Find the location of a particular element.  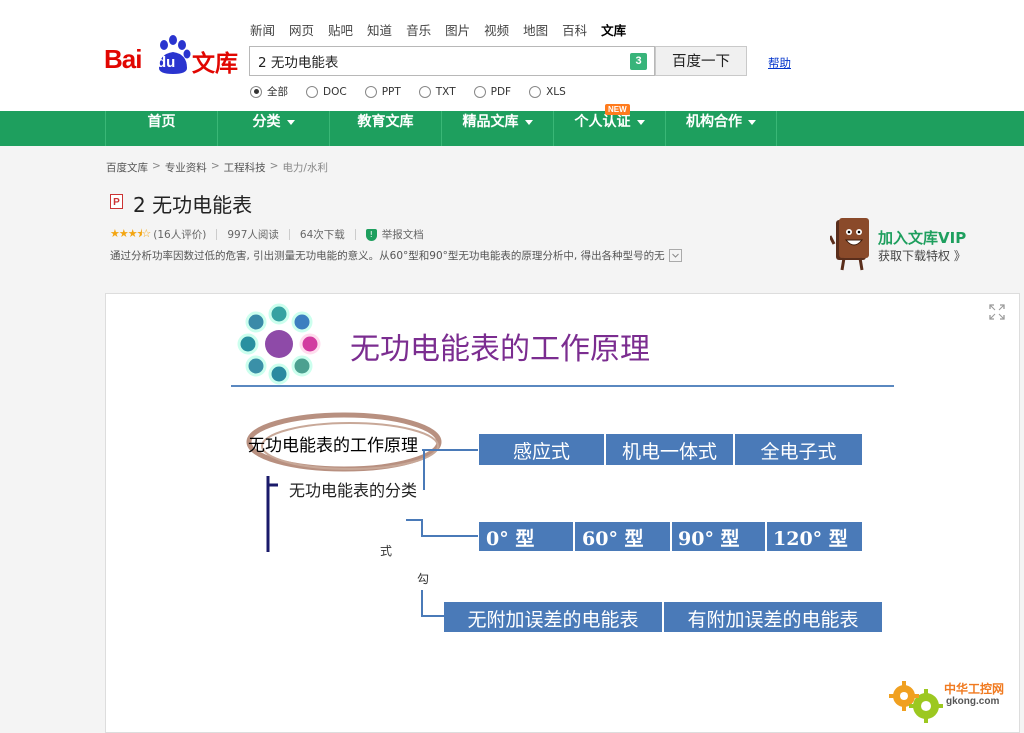

breadcrumb-item: 电力/水利 is located at coordinates (305, 167).